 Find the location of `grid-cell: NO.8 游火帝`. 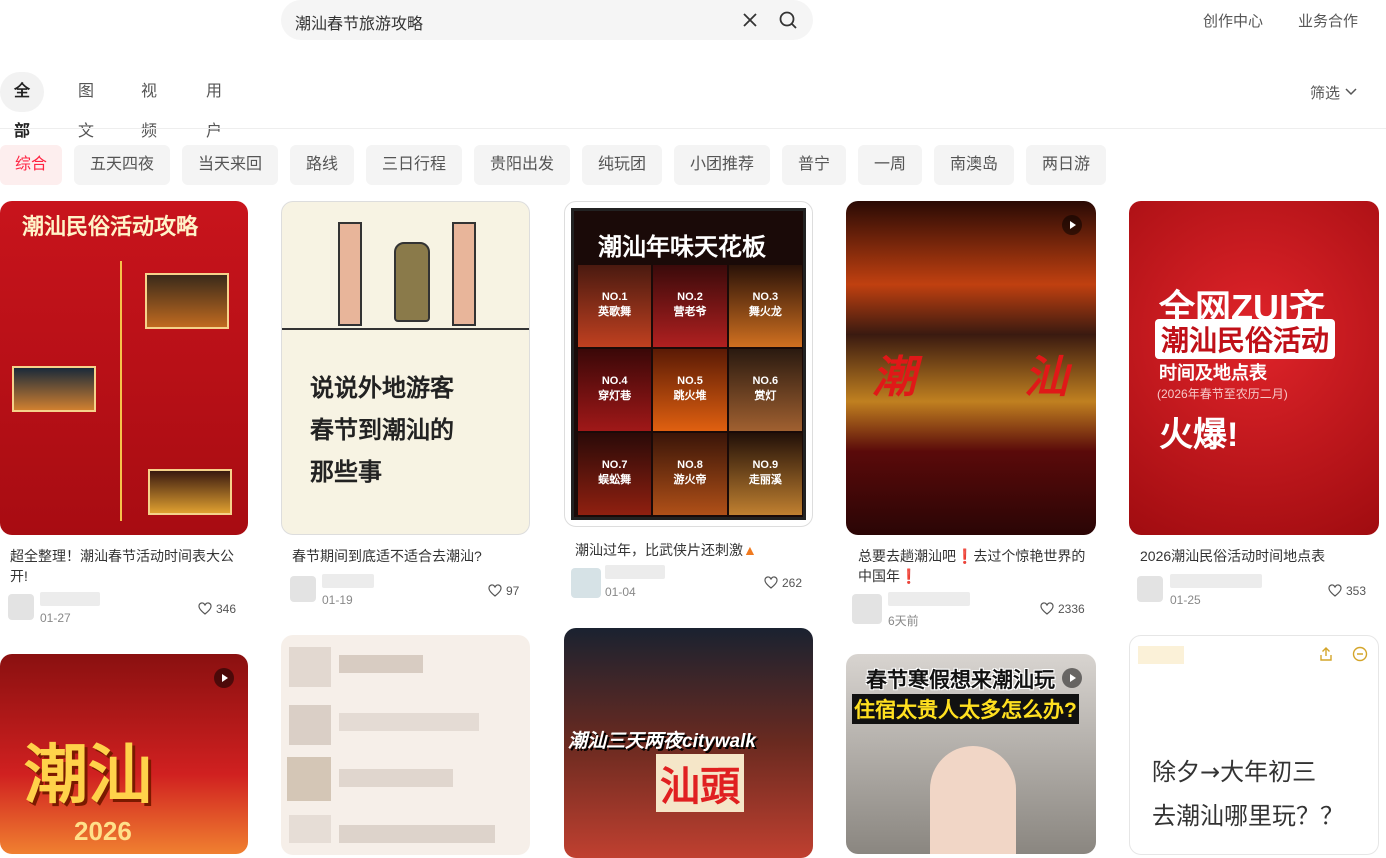

grid-cell: NO.8 游火帝 is located at coordinates (690, 474).